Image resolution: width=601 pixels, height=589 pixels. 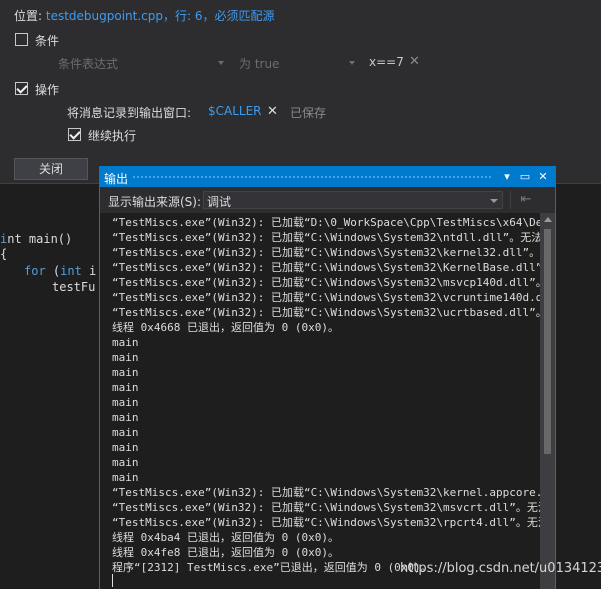 What do you see at coordinates (51, 169) in the screenshot?
I see `close-button: 关闭` at bounding box center [51, 169].